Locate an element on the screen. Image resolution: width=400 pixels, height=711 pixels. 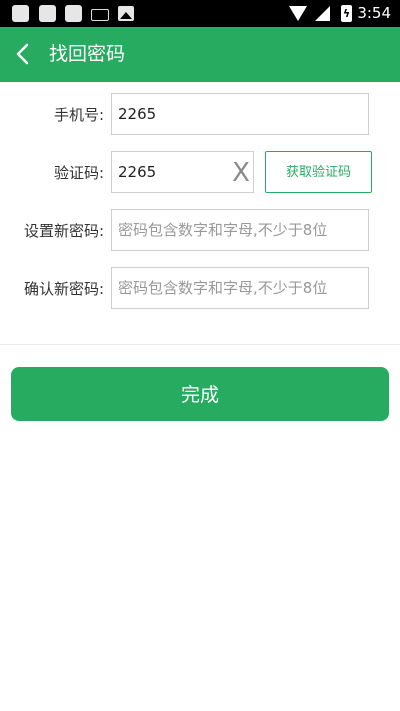
divider is located at coordinates (200, 344).